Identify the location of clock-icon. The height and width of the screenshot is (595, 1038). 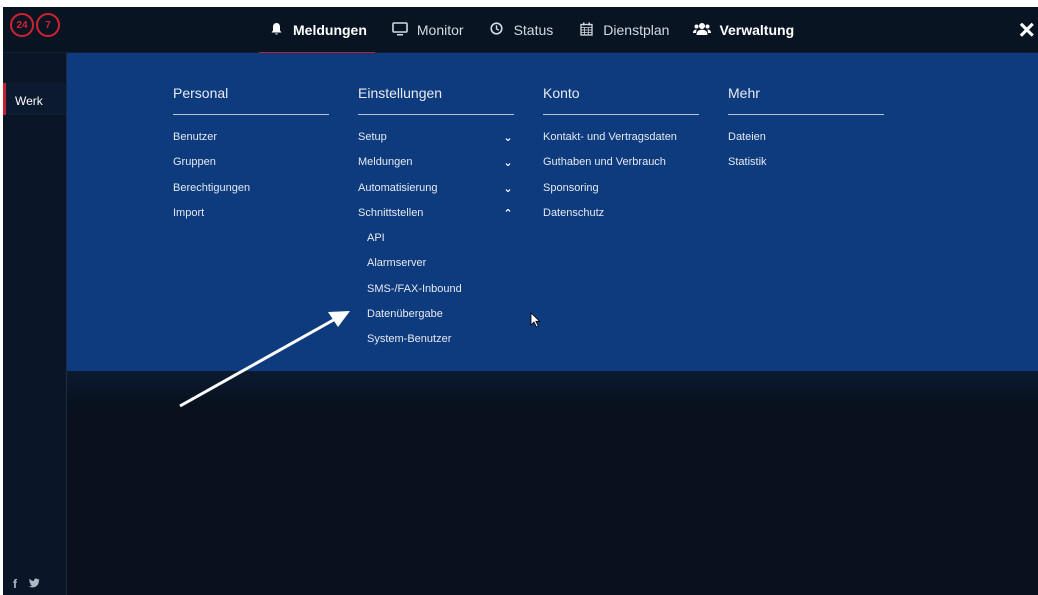
(497, 30).